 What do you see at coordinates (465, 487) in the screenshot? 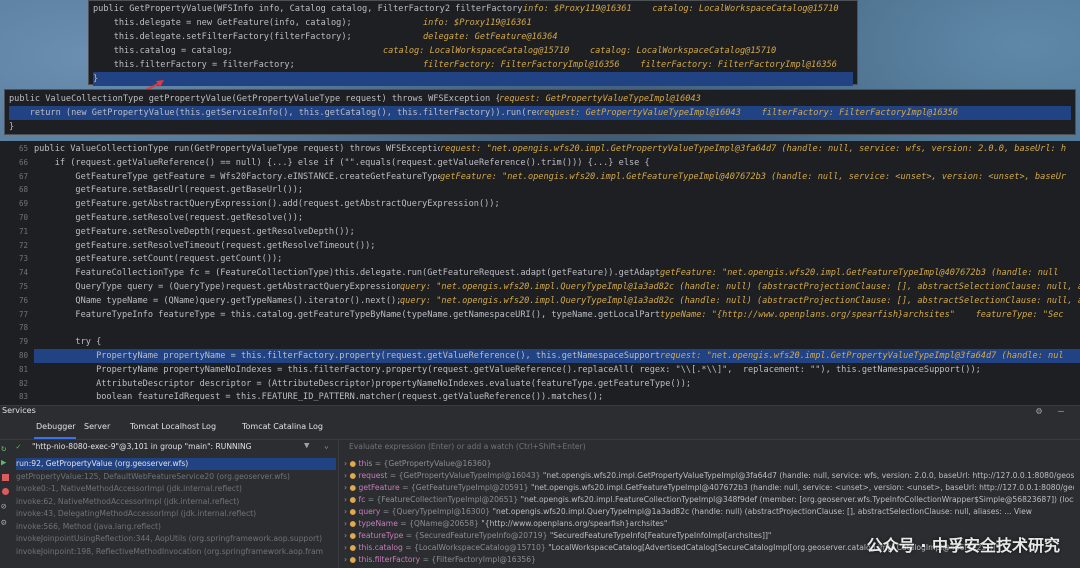
I see `variable-type: = {GetFeatureTypeImpl@20591}` at bounding box center [465, 487].